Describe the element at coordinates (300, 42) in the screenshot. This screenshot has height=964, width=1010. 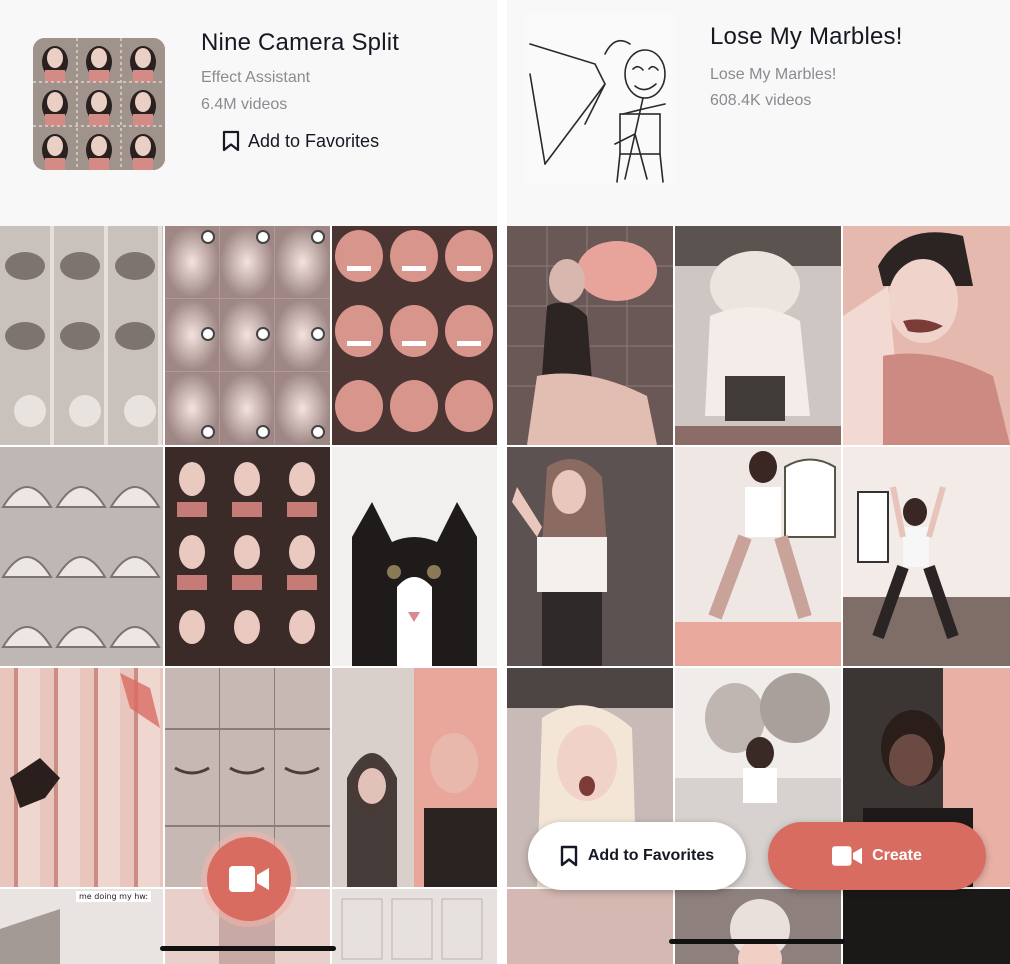
I see `effect-title: Nine Camera Split` at that location.